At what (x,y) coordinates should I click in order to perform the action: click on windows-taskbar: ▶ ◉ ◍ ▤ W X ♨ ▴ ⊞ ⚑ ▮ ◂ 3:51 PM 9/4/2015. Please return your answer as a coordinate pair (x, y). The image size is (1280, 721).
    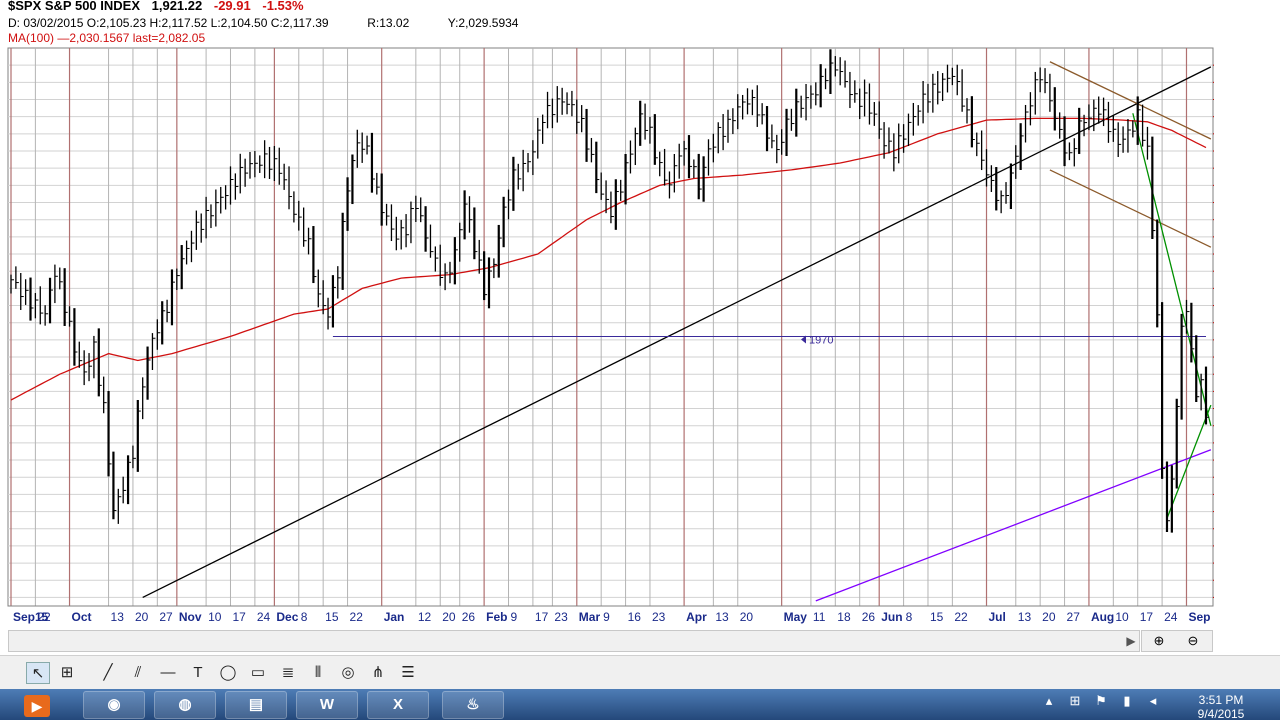
    Looking at the image, I should click on (640, 705).